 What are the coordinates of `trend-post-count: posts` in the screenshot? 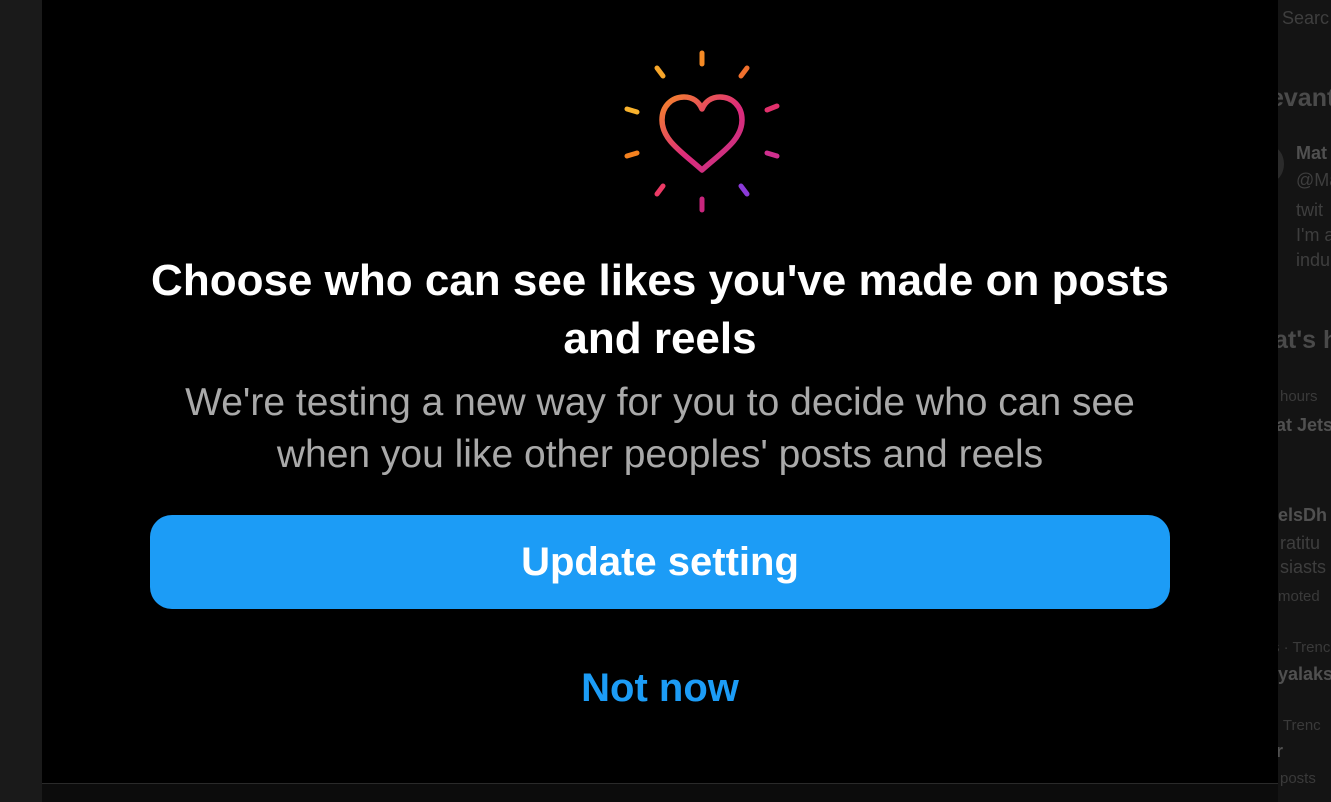 It's located at (1298, 778).